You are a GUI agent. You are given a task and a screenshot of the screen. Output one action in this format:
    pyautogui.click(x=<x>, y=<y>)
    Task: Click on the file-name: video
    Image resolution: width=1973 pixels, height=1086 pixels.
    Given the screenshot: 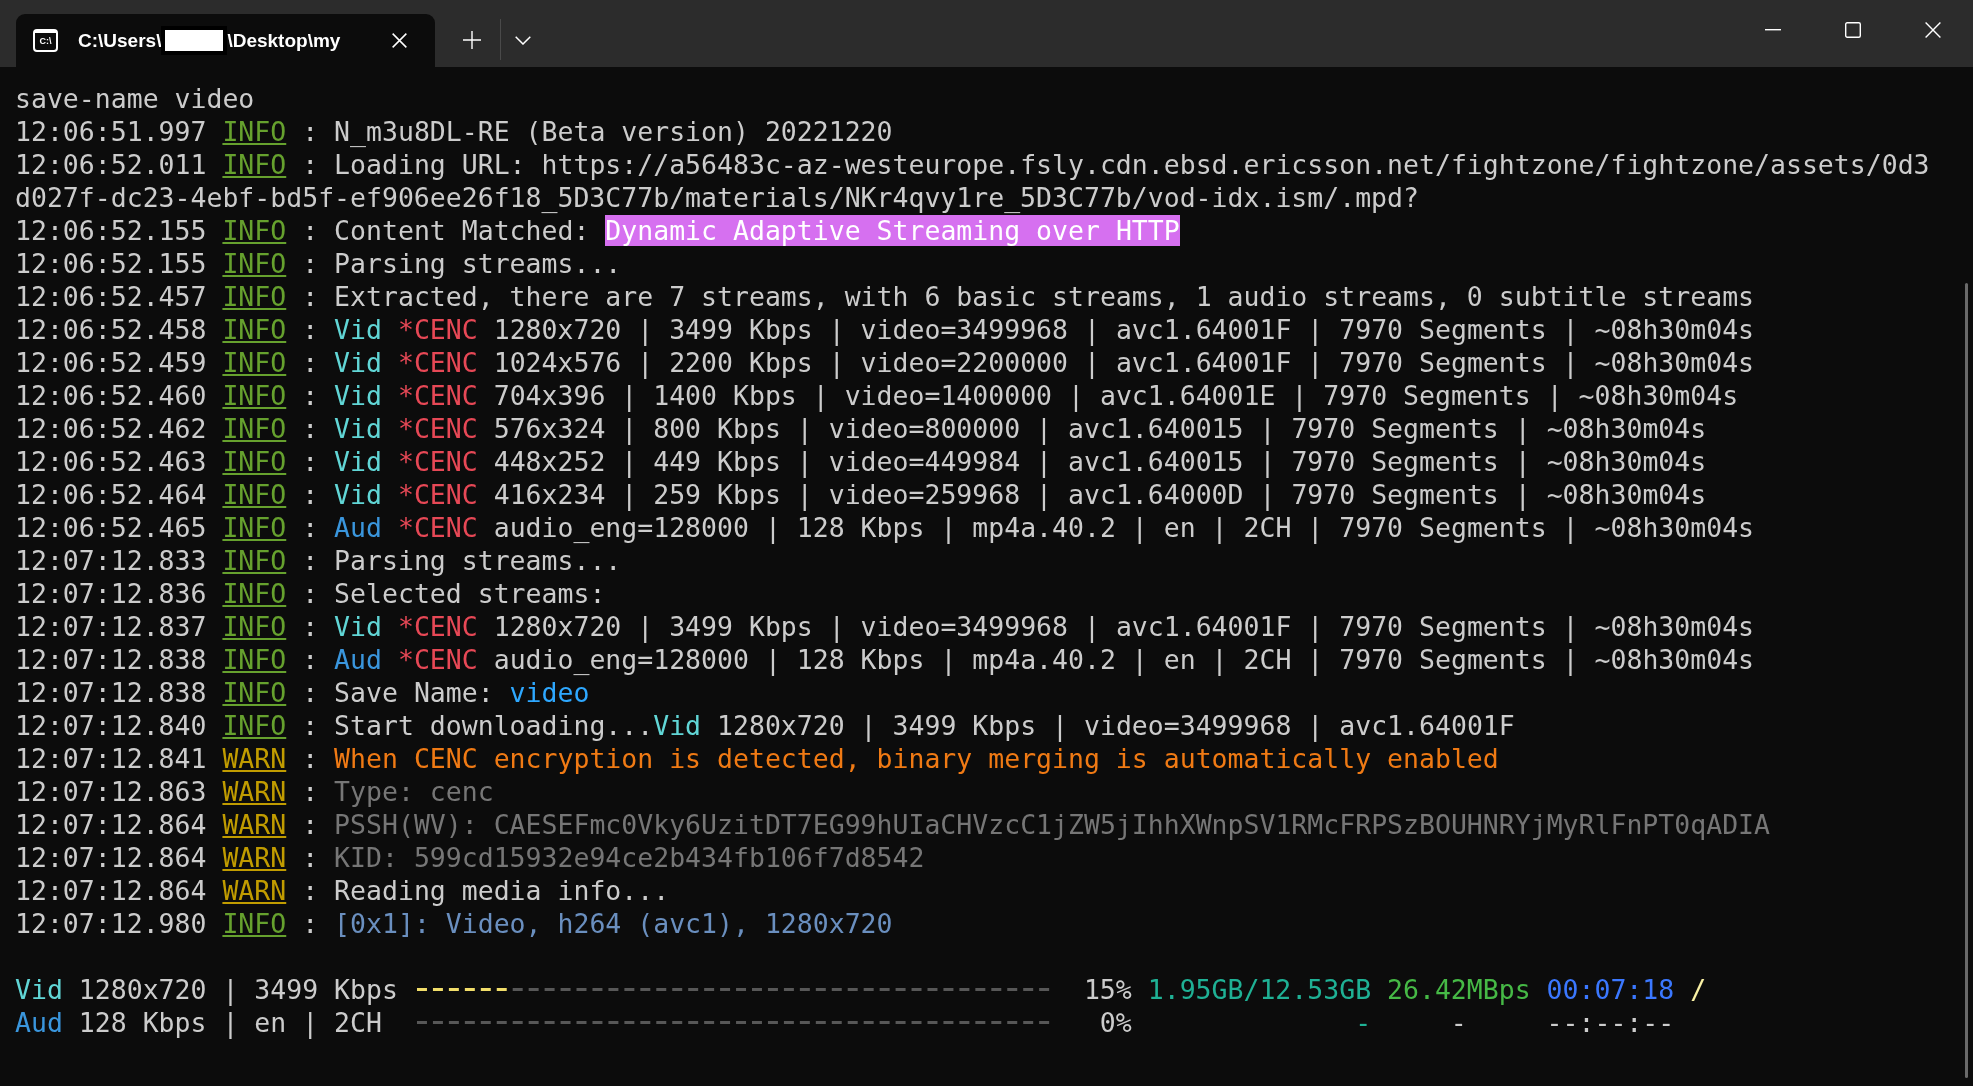 What is the action you would take?
    pyautogui.click(x=549, y=692)
    